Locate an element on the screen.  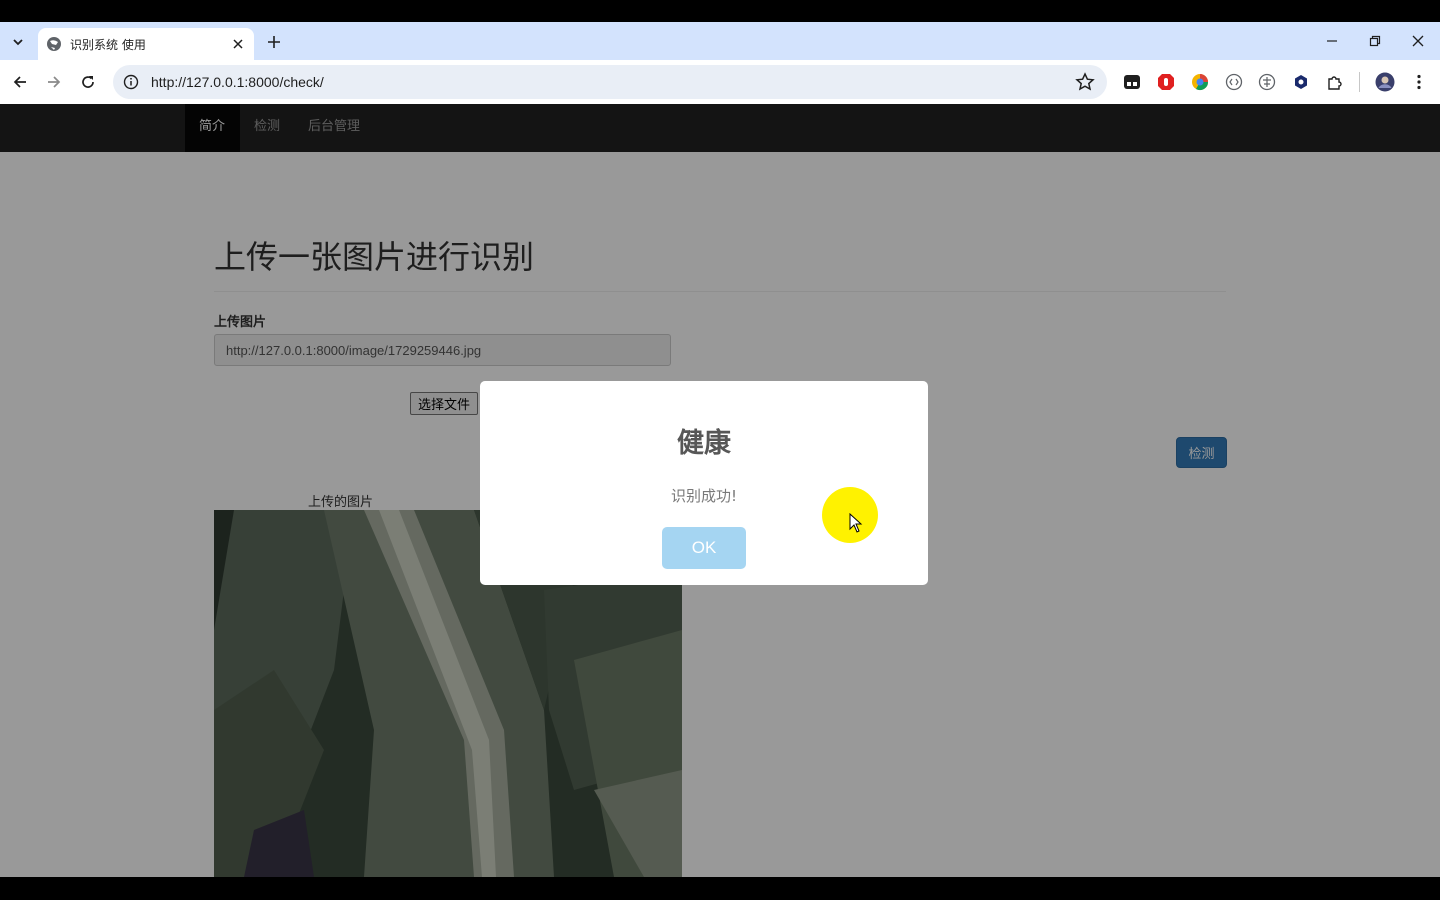
reload-button is located at coordinates (88, 82).